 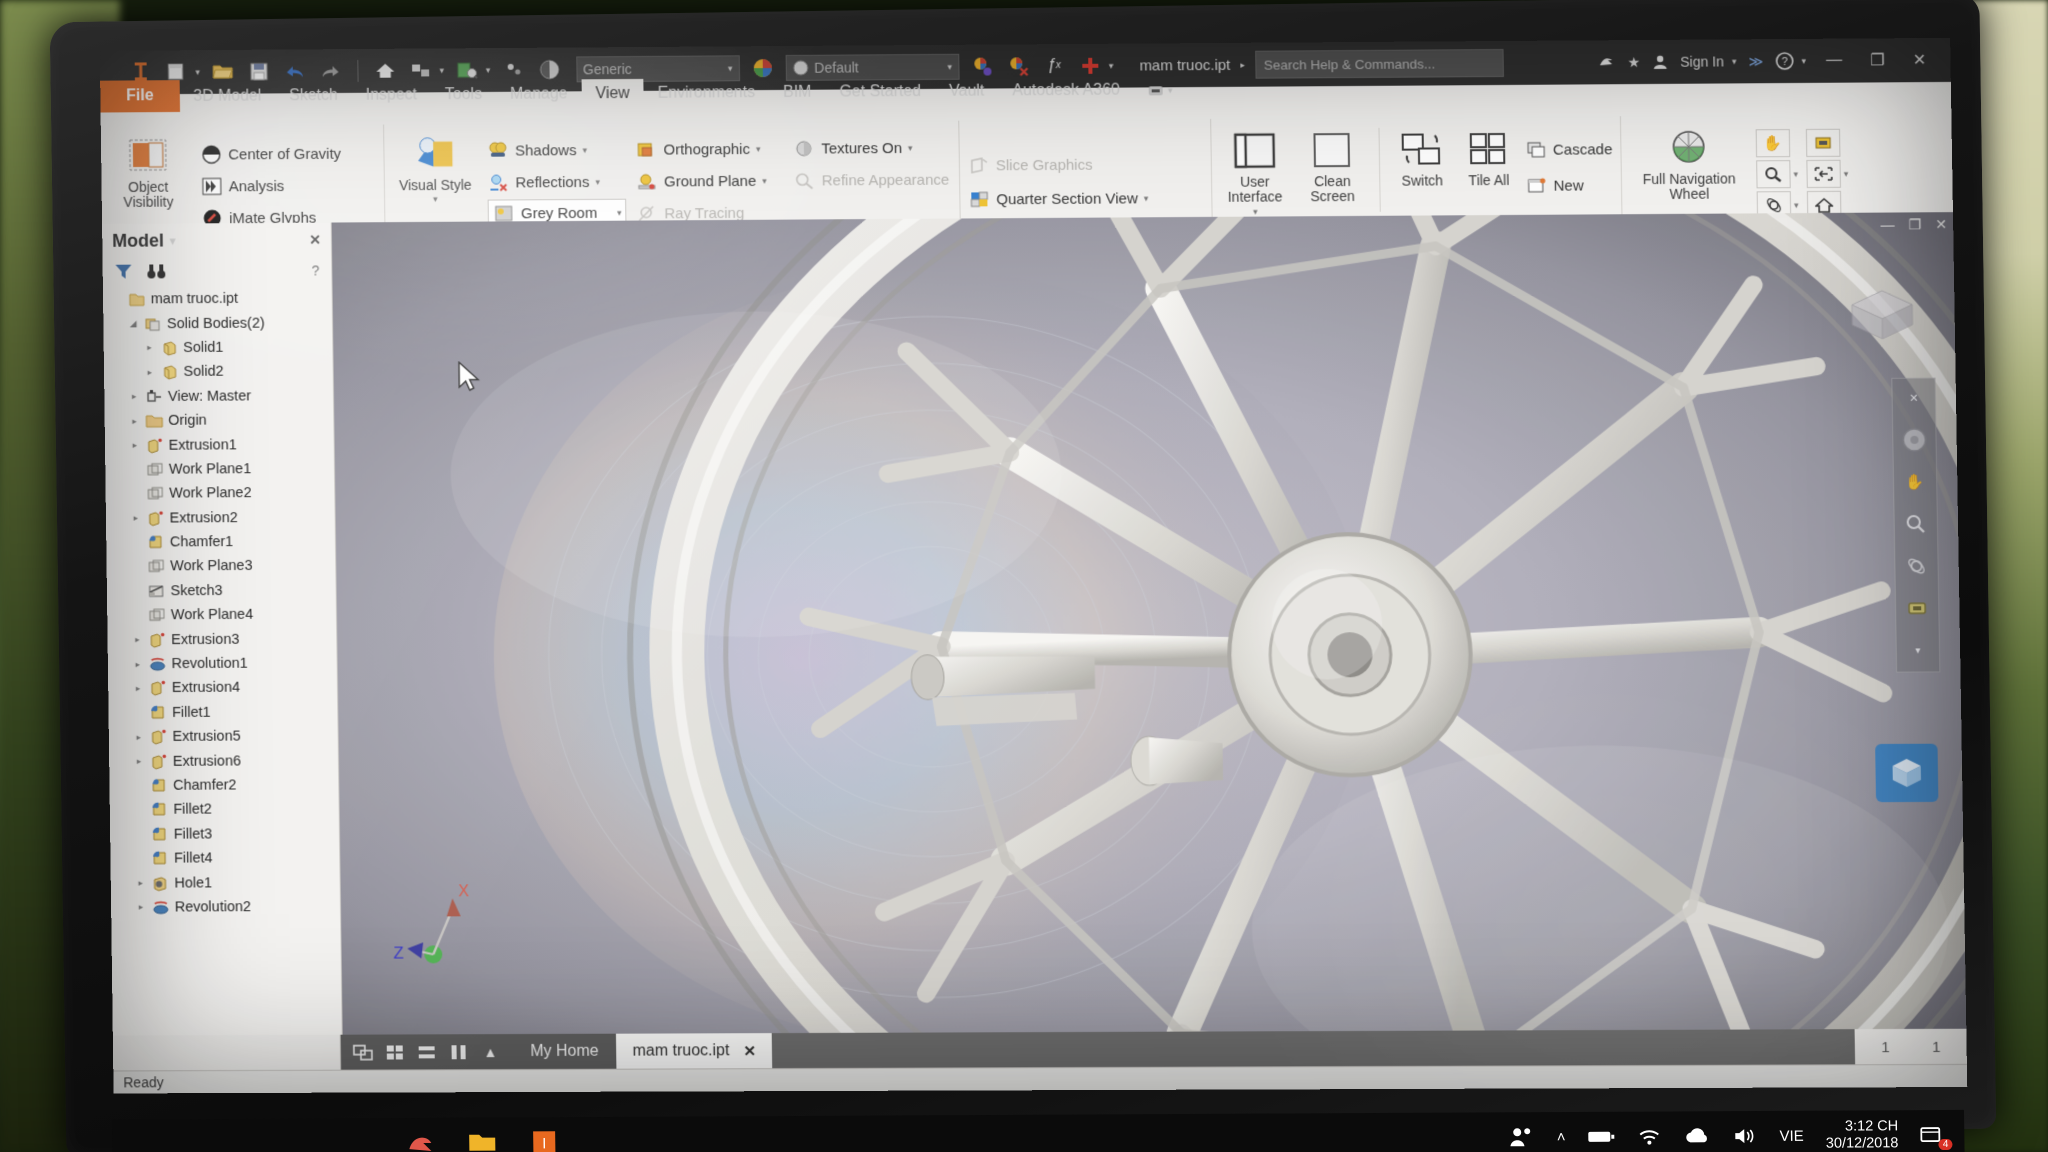 What do you see at coordinates (612, 94) in the screenshot?
I see `tab-view: View` at bounding box center [612, 94].